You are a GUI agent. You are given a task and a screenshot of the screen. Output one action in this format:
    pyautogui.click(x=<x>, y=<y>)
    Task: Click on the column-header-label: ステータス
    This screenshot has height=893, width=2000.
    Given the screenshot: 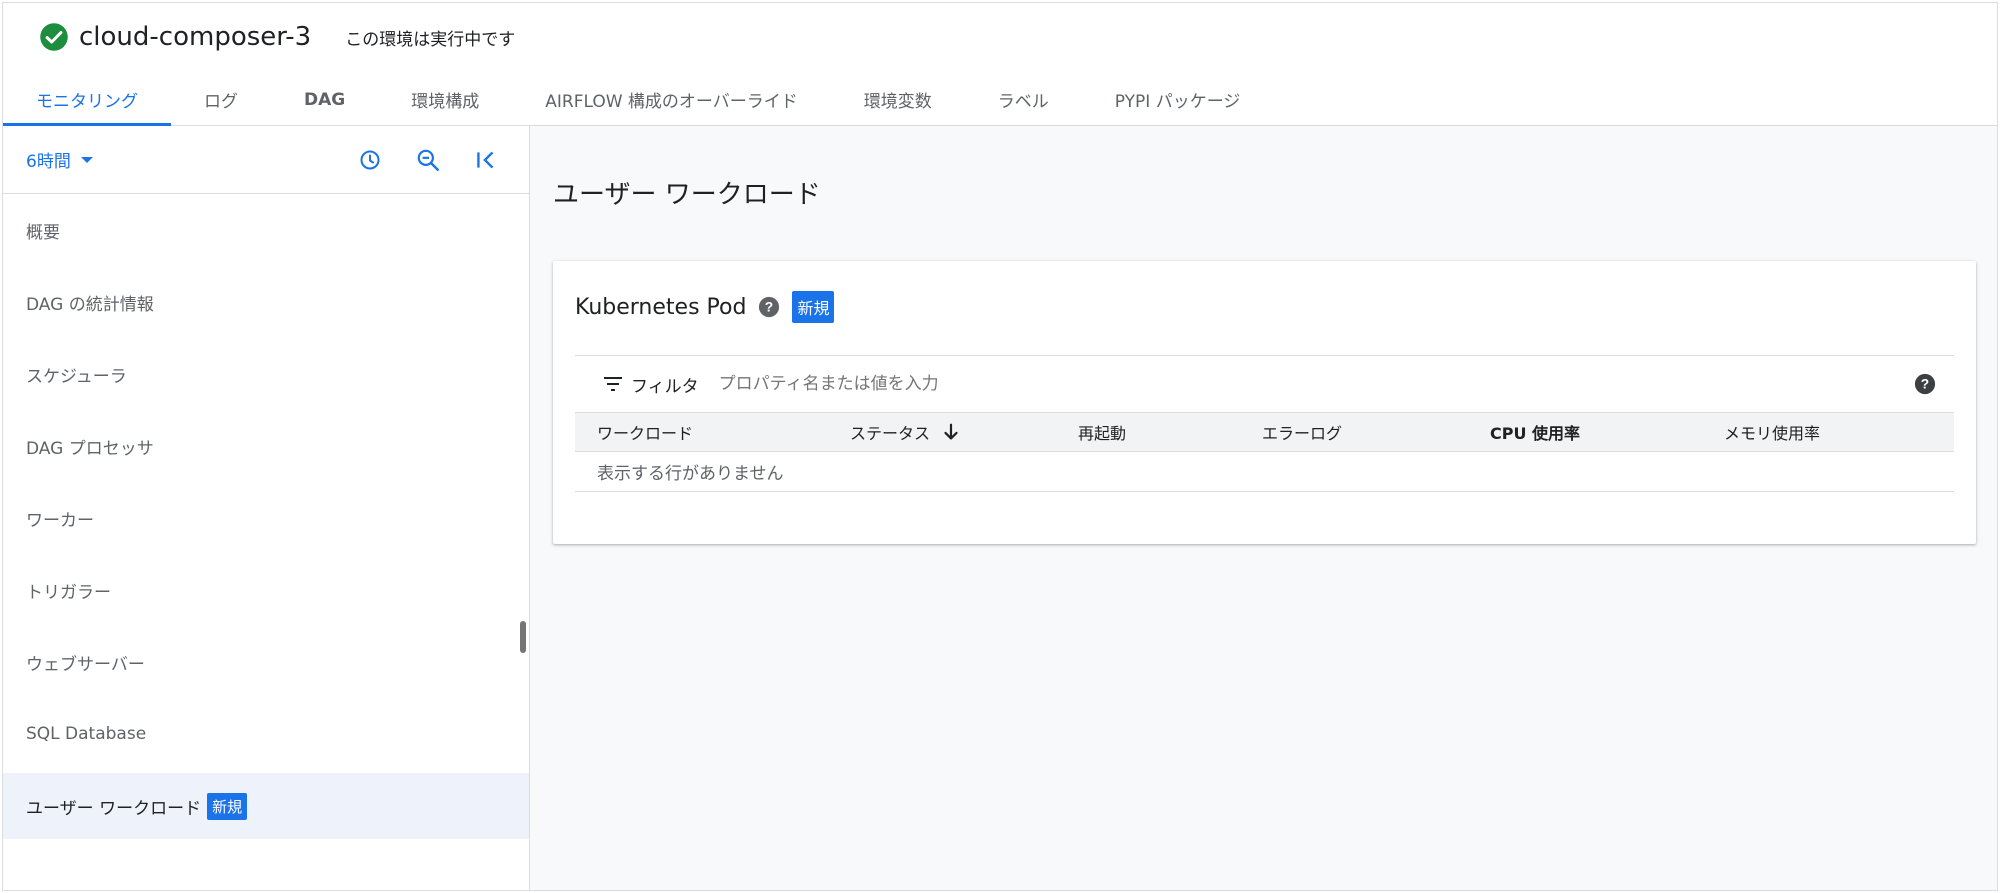 What is the action you would take?
    pyautogui.click(x=890, y=433)
    